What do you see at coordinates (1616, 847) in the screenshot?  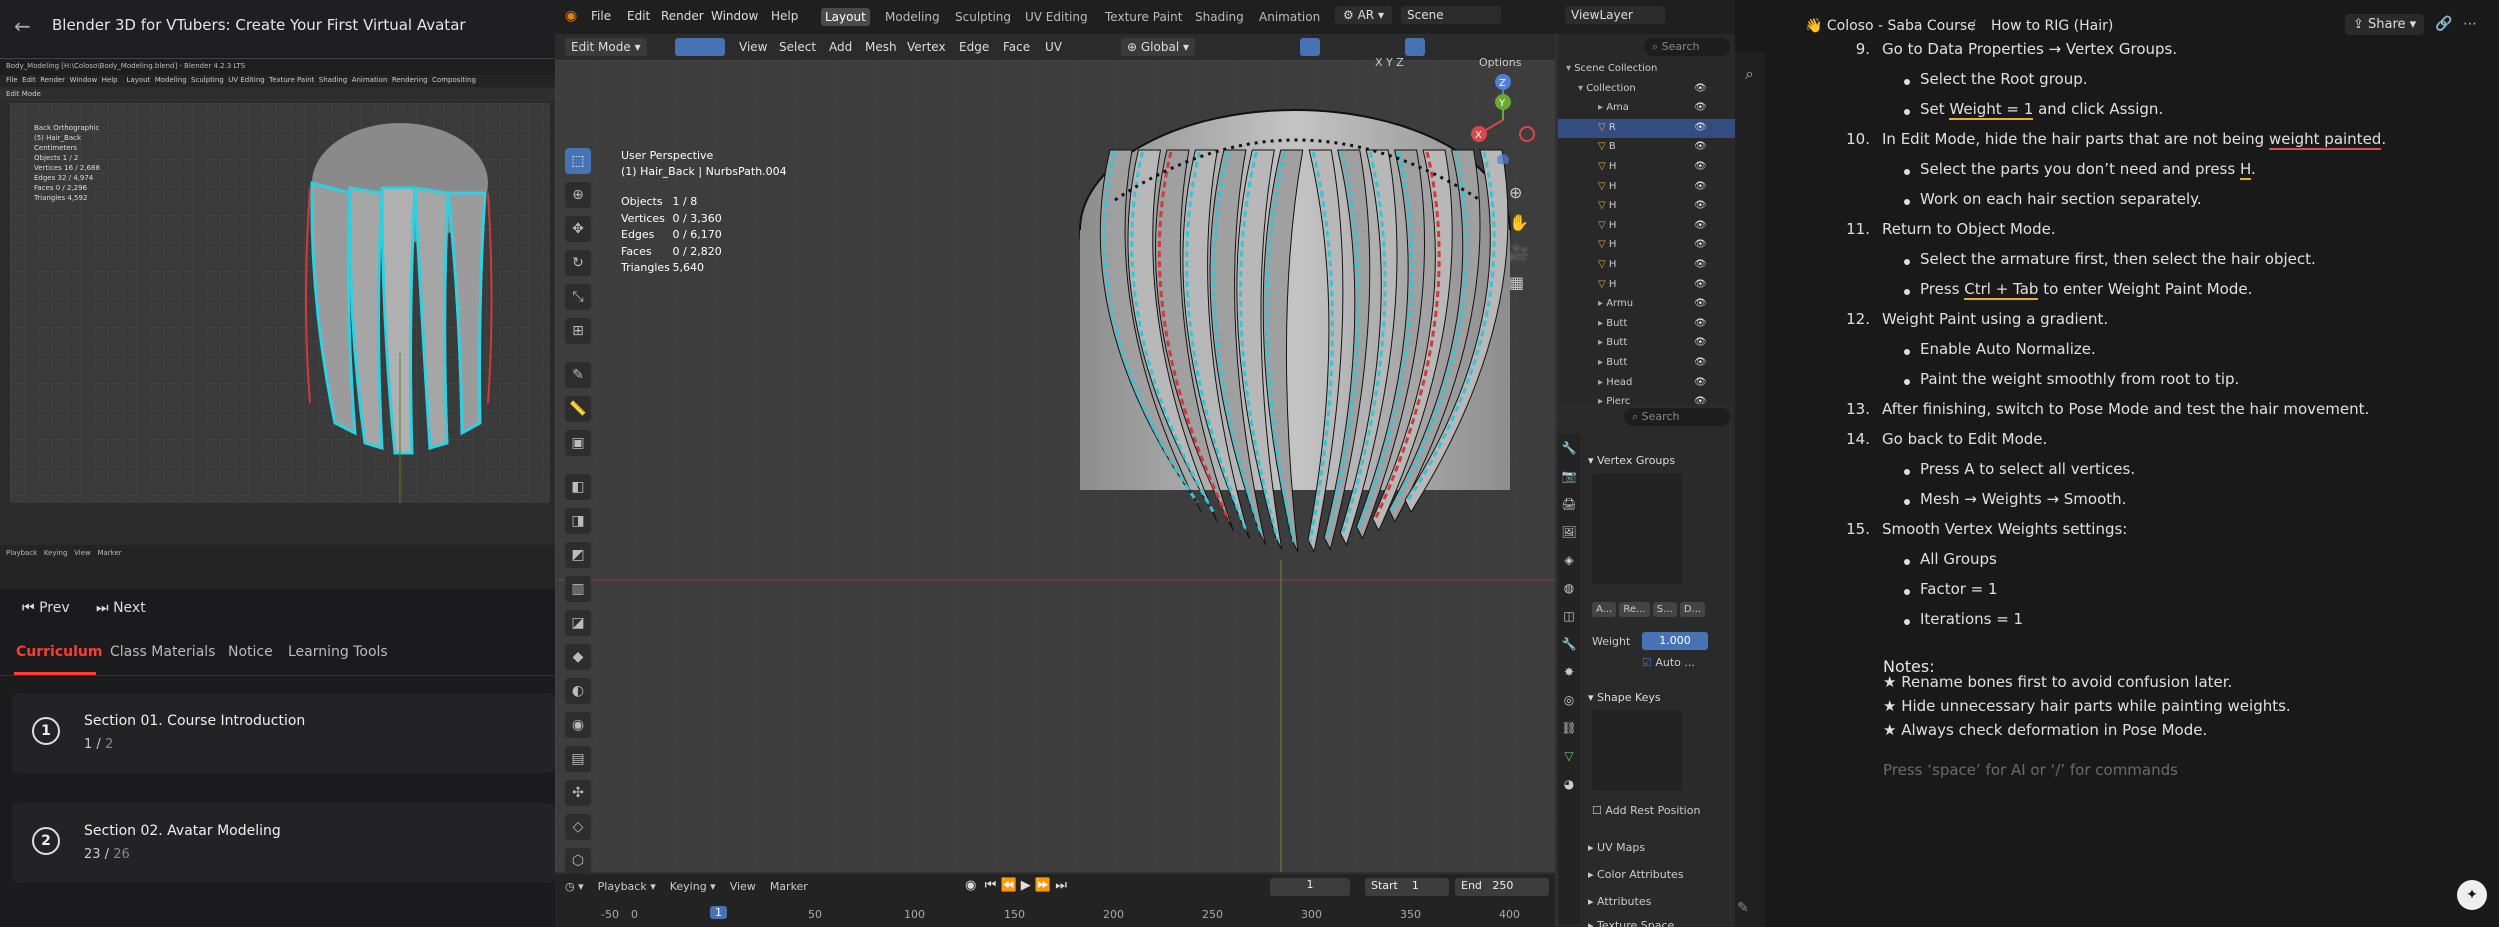 I see `uv-maps-panel: ▸ UV Maps` at bounding box center [1616, 847].